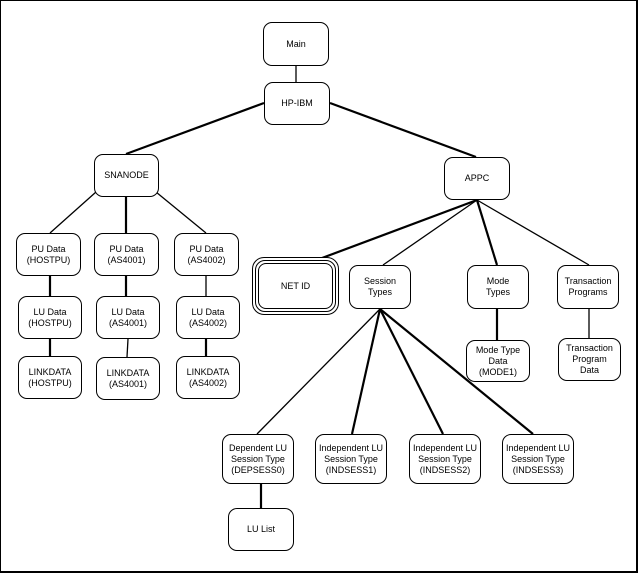  I want to click on node-label: Mode Type Data (MODE1), so click(498, 360).